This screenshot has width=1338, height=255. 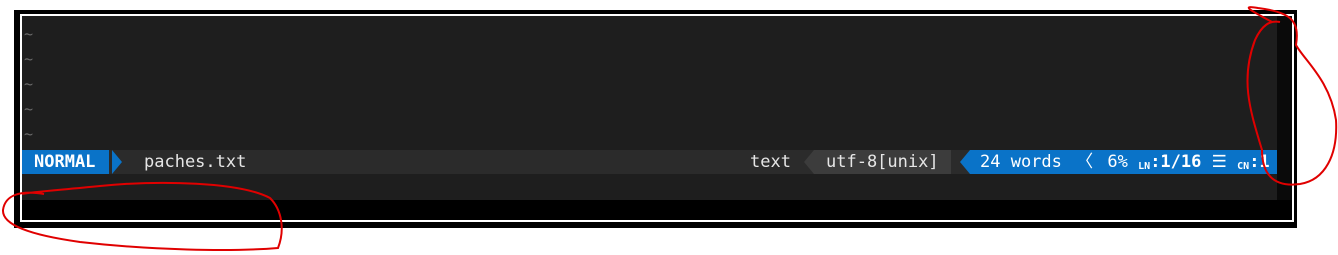 What do you see at coordinates (882, 162) in the screenshot?
I see `file-encoding: utf-8[unix]` at bounding box center [882, 162].